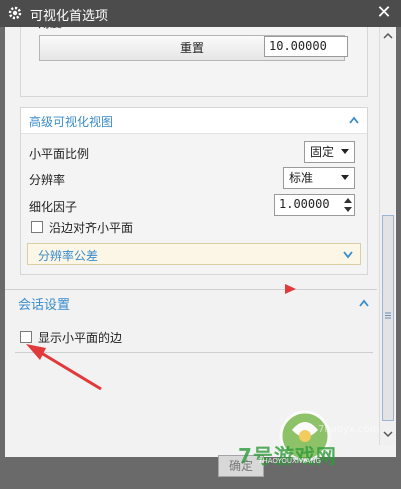 The height and width of the screenshot is (489, 401). What do you see at coordinates (319, 178) in the screenshot?
I see `resolution-select: 标准` at bounding box center [319, 178].